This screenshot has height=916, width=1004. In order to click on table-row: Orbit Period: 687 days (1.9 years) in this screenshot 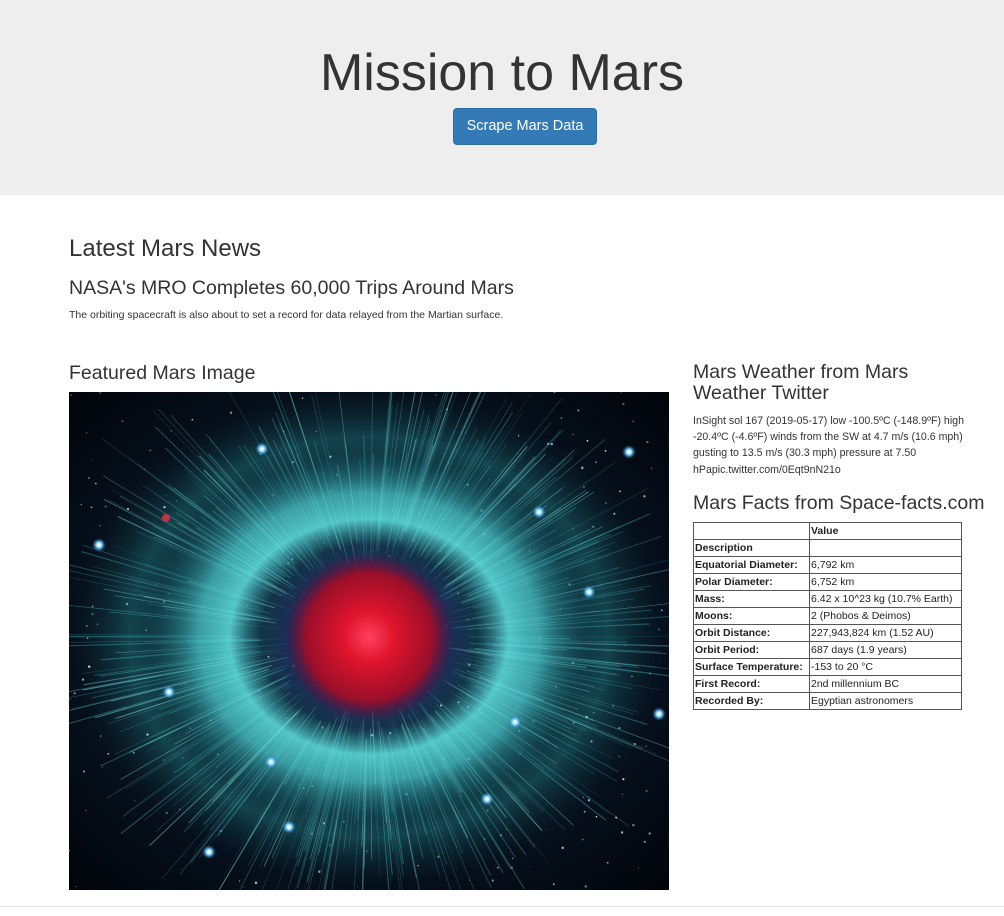, I will do `click(827, 650)`.